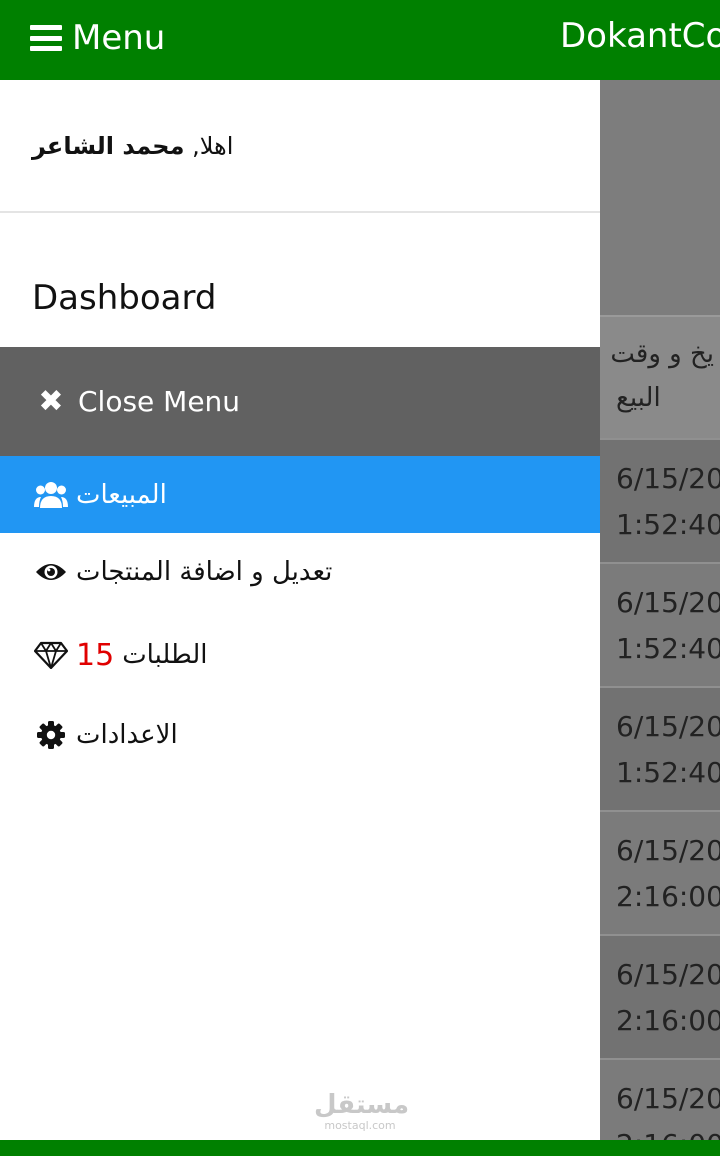  I want to click on hamburger-icon, so click(46, 38).